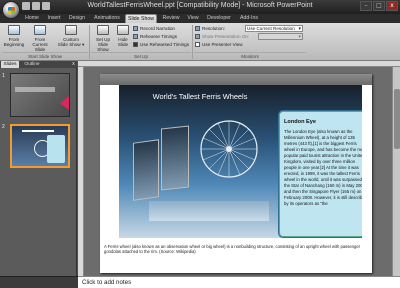 Image resolution: width=400 pixels, height=288 pixels. I want to click on set-up-slide-show-button: Set Up Slide Show, so click(103, 38).